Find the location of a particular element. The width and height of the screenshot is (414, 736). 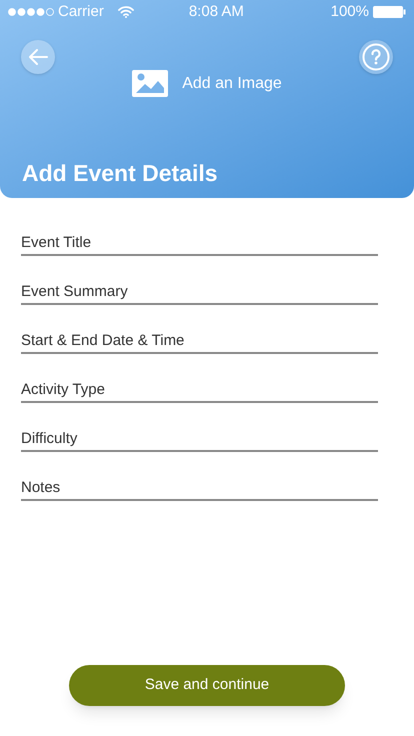

battery-icon is located at coordinates (389, 12).